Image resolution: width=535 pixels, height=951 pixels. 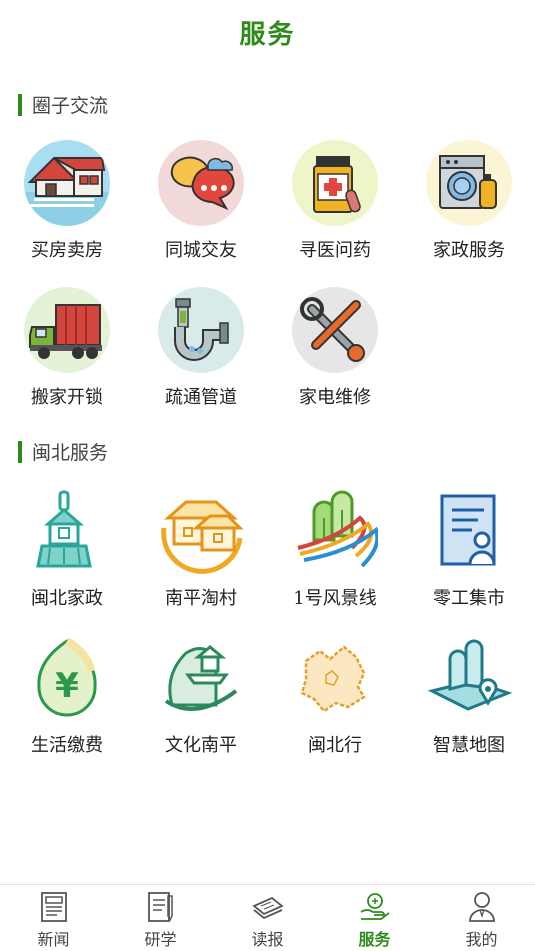 What do you see at coordinates (335, 678) in the screenshot?
I see `region-map-icon` at bounding box center [335, 678].